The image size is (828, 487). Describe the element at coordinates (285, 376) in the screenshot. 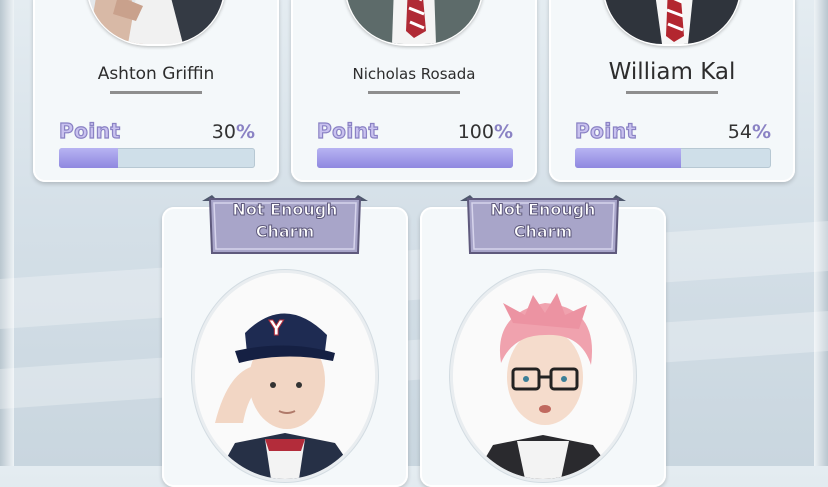

I see `character-portrait: Y` at that location.